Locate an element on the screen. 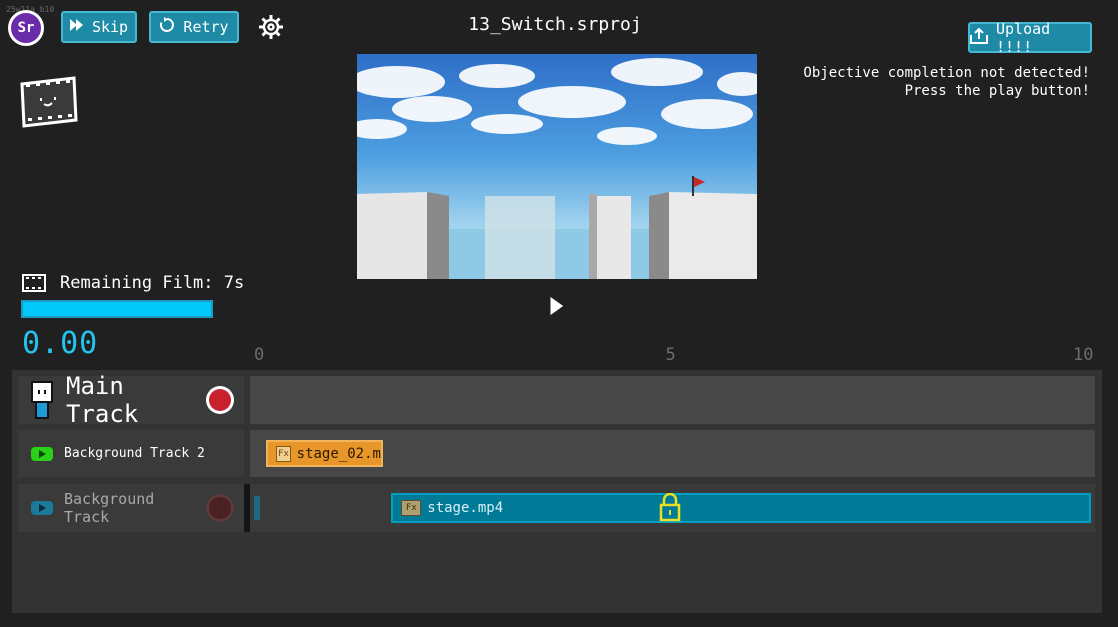  clip-stage: Fx stage.mp4 is located at coordinates (741, 508).